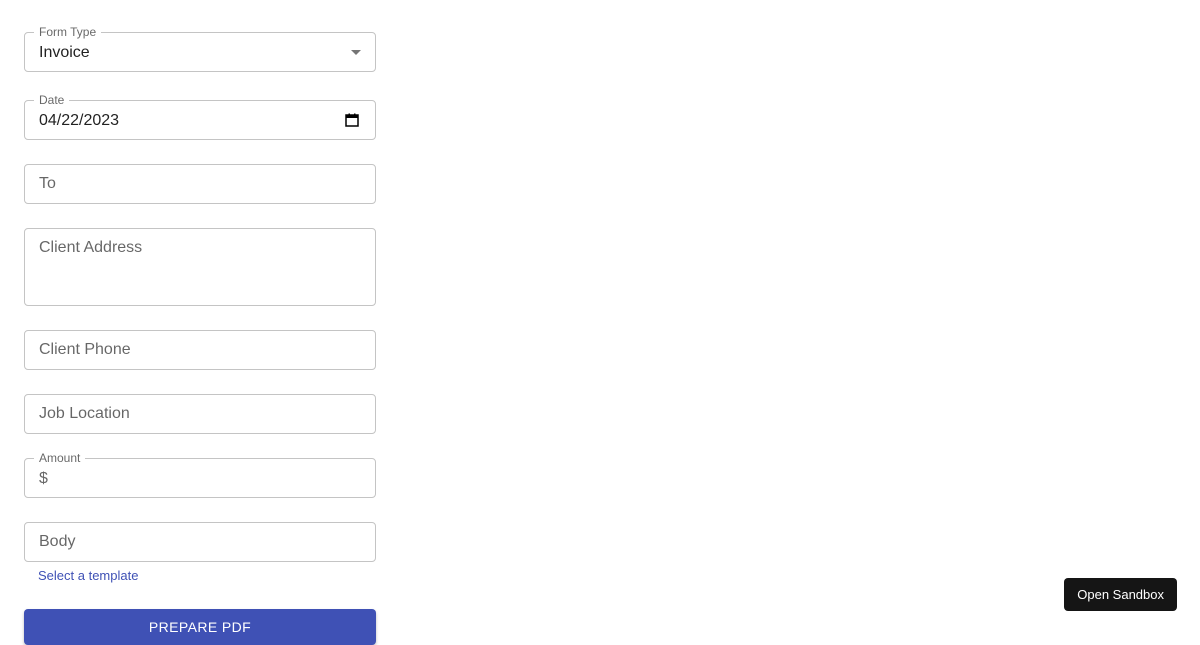  Describe the element at coordinates (79, 120) in the screenshot. I see `date-value: 04/22/2023` at that location.